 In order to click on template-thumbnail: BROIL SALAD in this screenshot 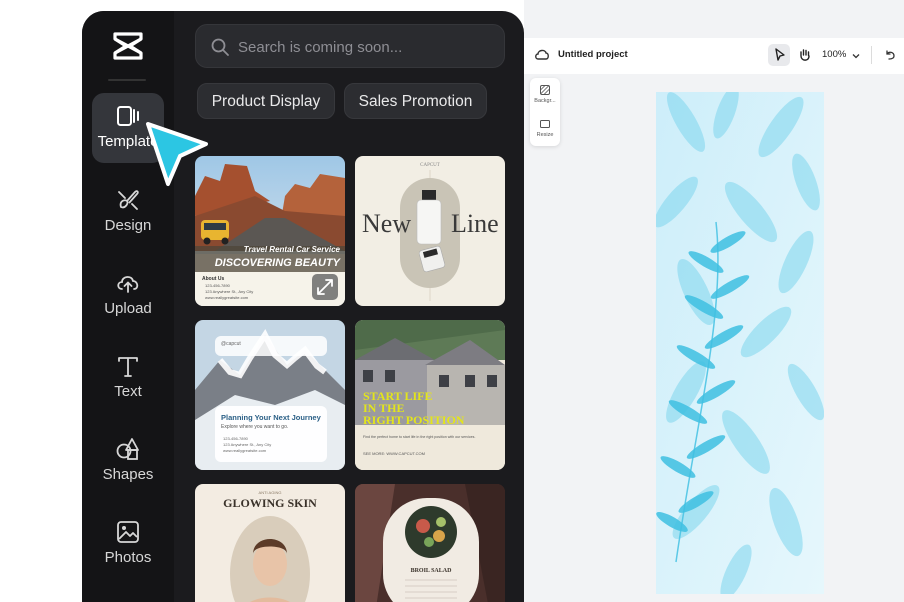, I will do `click(430, 543)`.